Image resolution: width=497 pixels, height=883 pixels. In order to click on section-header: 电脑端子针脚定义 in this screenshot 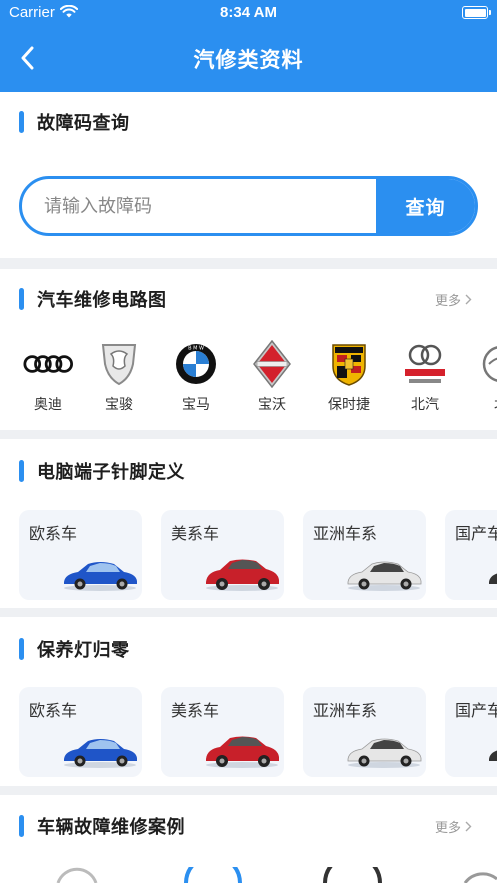, I will do `click(102, 471)`.